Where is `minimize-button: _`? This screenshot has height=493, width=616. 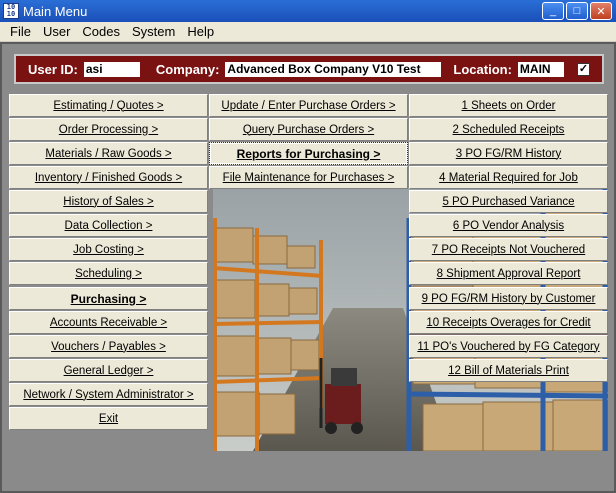
minimize-button: _ is located at coordinates (553, 11).